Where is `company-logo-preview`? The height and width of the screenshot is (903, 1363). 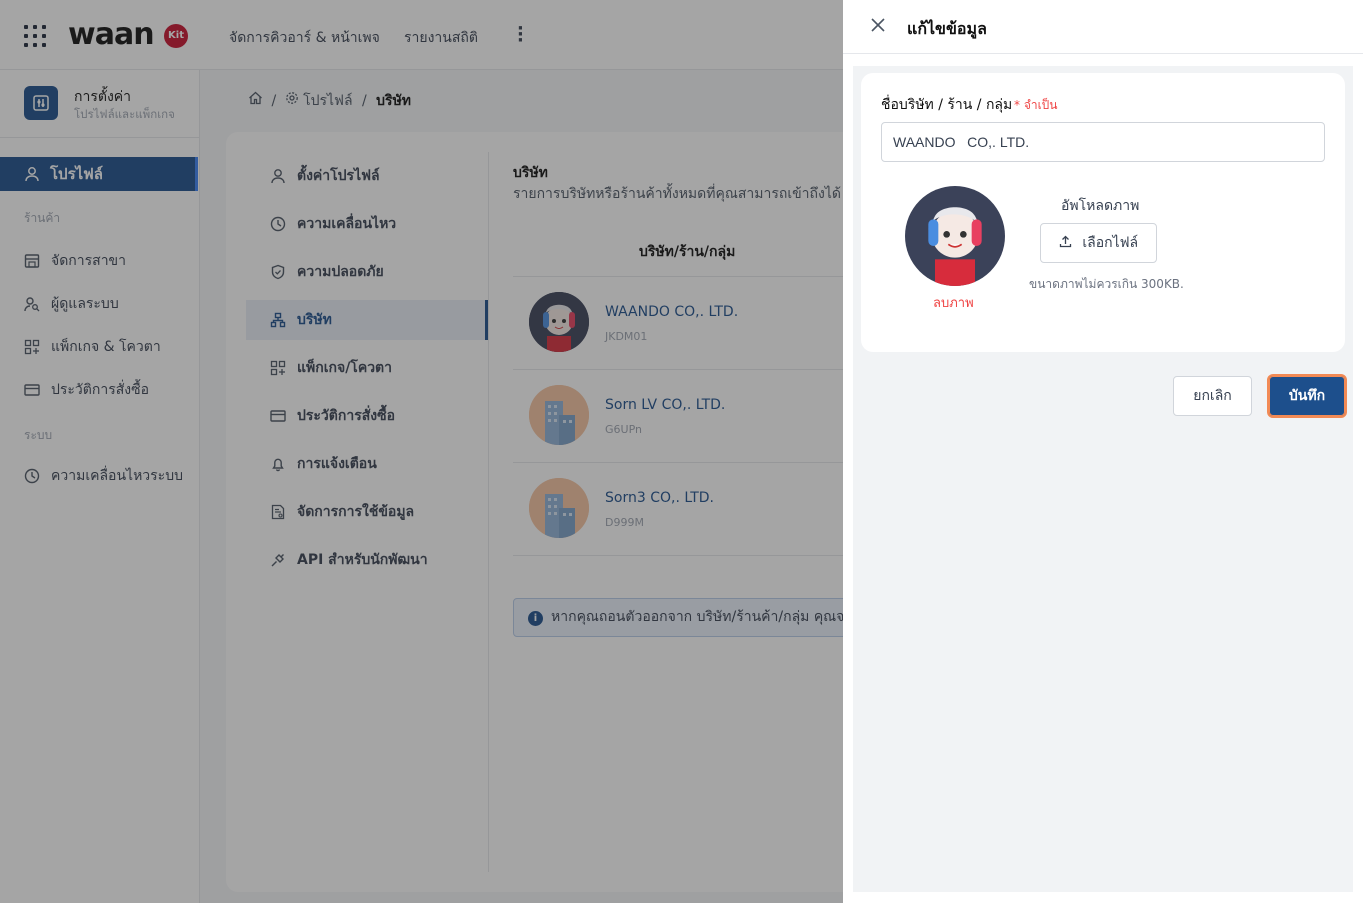 company-logo-preview is located at coordinates (955, 236).